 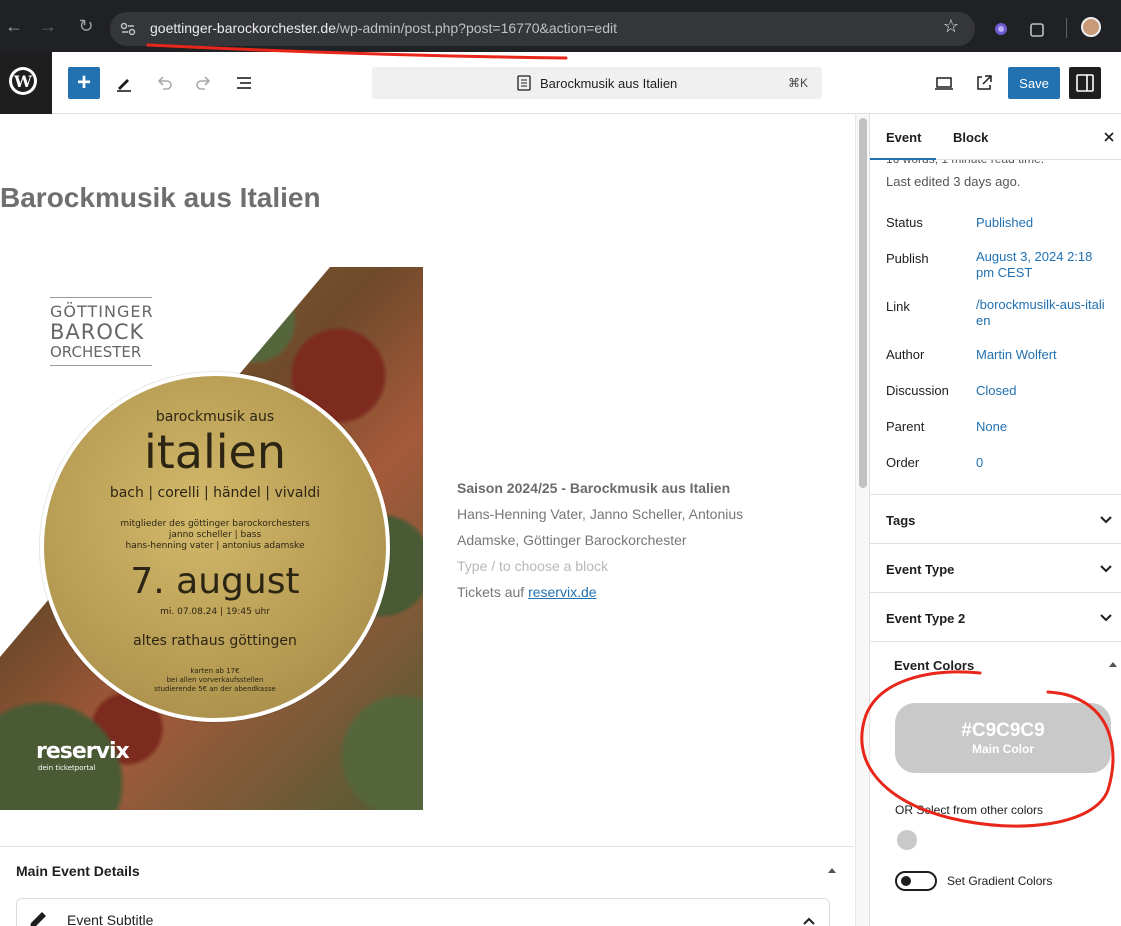 What do you see at coordinates (215, 612) in the screenshot?
I see `poster-time: mi. 07.08.24 | 19:45 uhr` at bounding box center [215, 612].